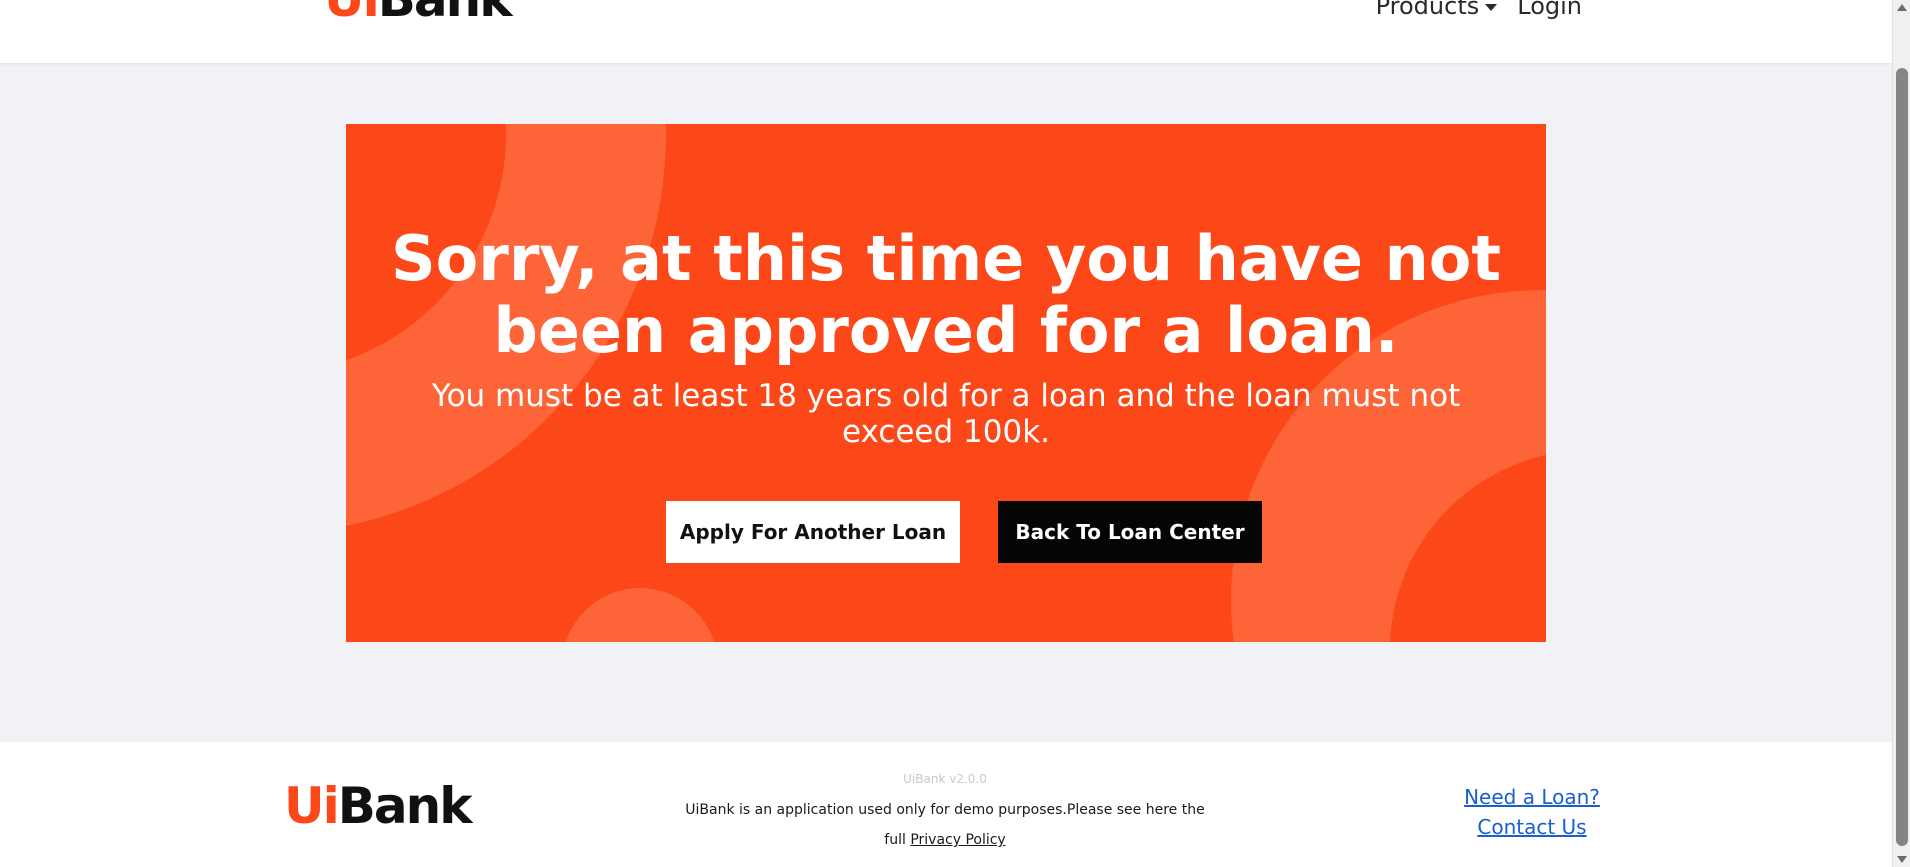 Image resolution: width=1910 pixels, height=867 pixels. What do you see at coordinates (1532, 797) in the screenshot?
I see `need-a-loan-link: Need a Loan?` at bounding box center [1532, 797].